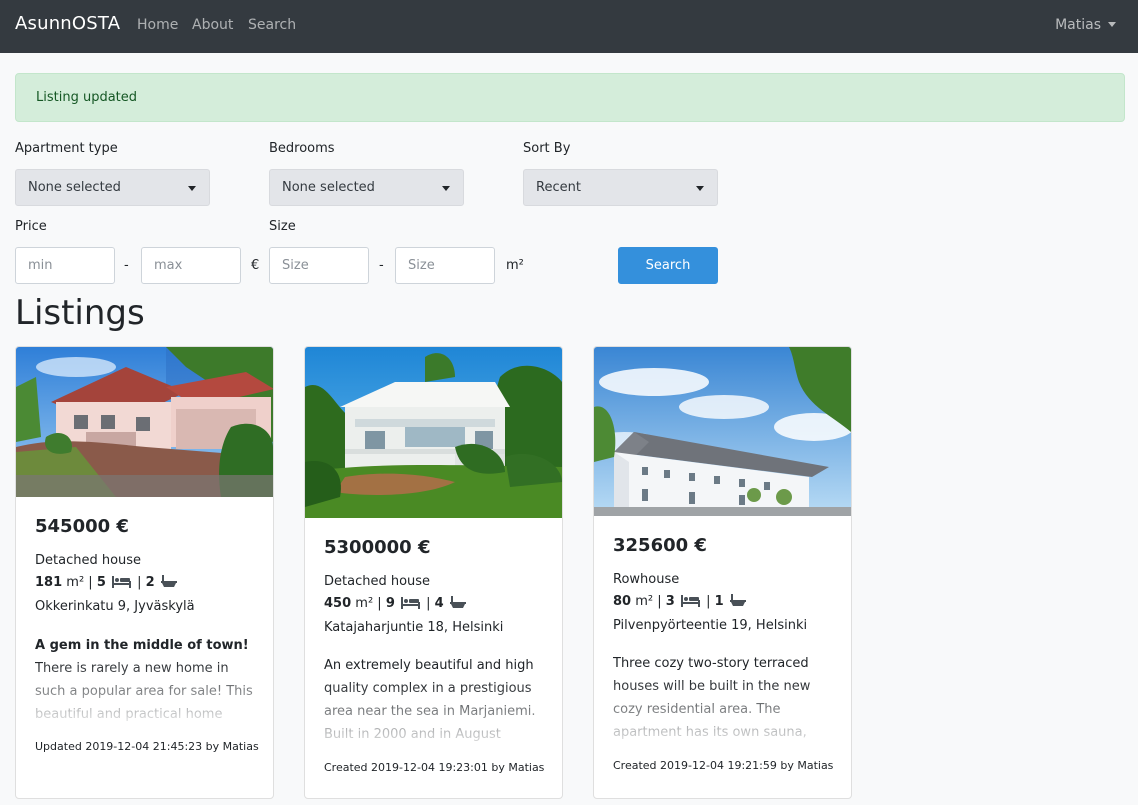 Image resolution: width=1138 pixels, height=805 pixels. I want to click on listing-address: Katajaharjuntie 18, Helsinki, so click(414, 627).